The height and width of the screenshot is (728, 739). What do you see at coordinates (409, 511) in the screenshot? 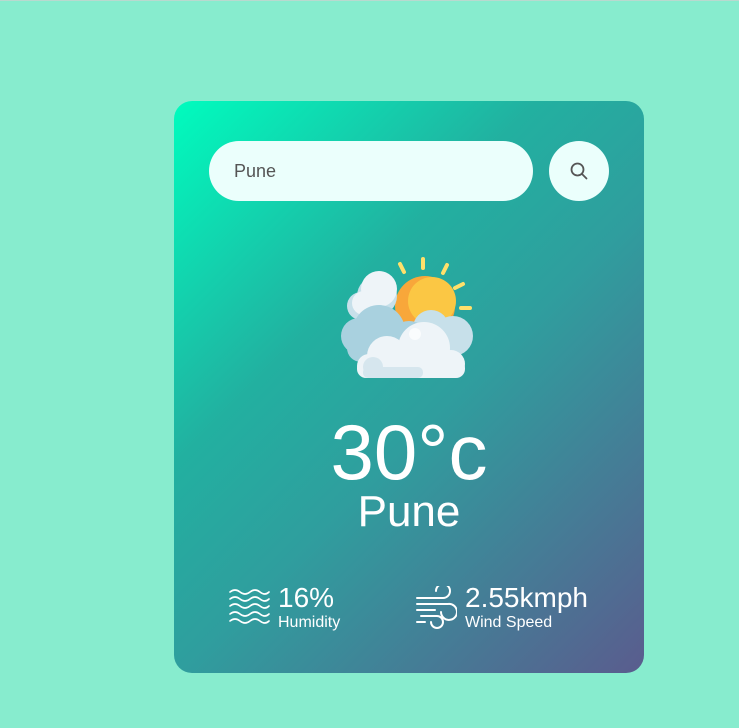
I see `city-name: Pune` at bounding box center [409, 511].